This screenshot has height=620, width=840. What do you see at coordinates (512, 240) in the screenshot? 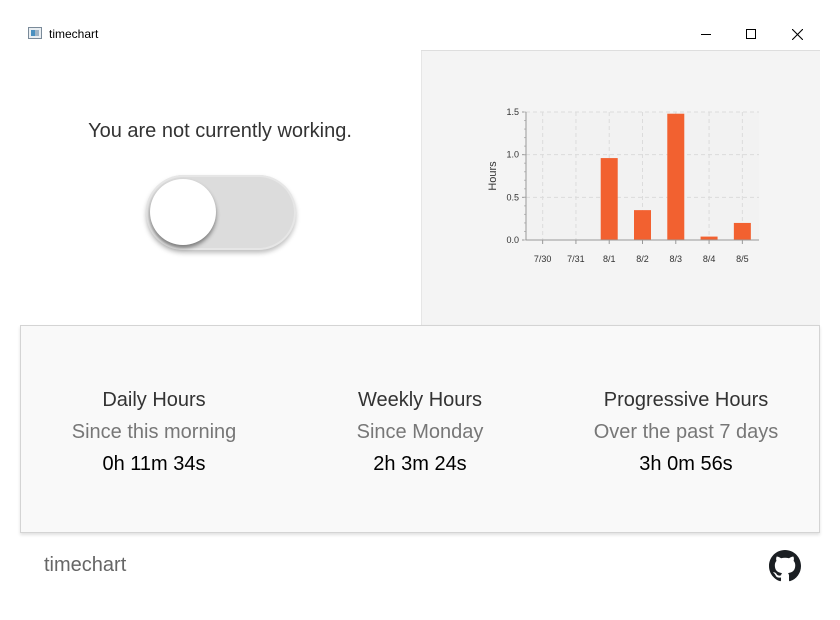
I see `y-tick-label: 0.0` at bounding box center [512, 240].